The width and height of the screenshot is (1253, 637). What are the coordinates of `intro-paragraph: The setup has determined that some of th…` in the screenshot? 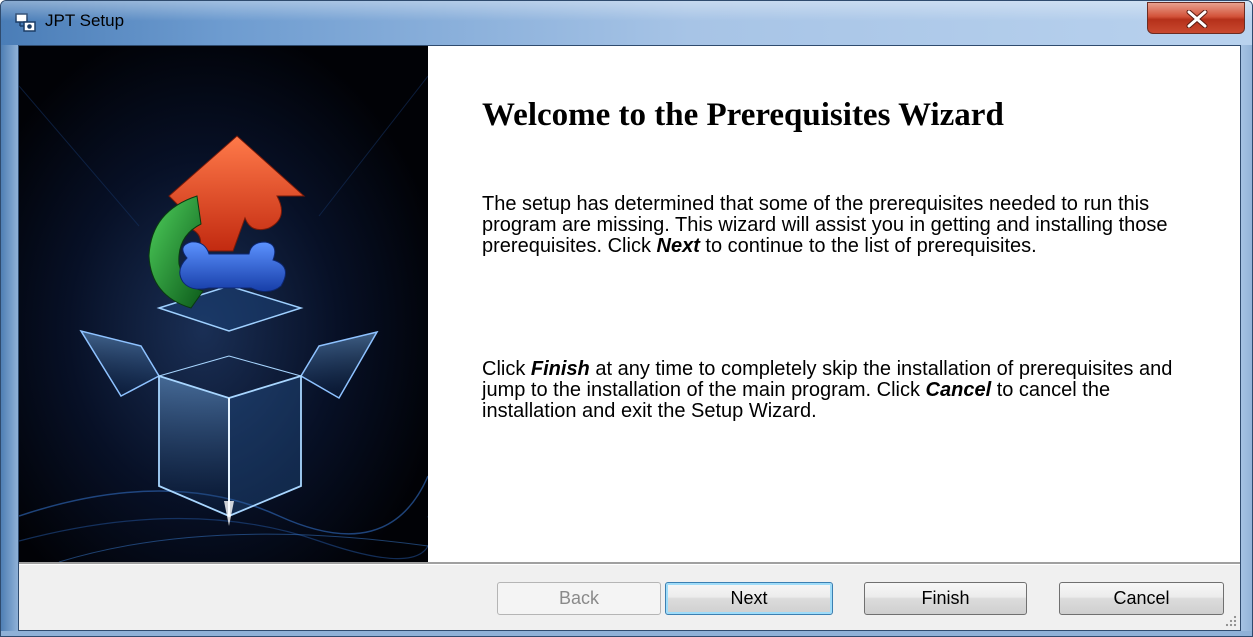 It's located at (832, 225).